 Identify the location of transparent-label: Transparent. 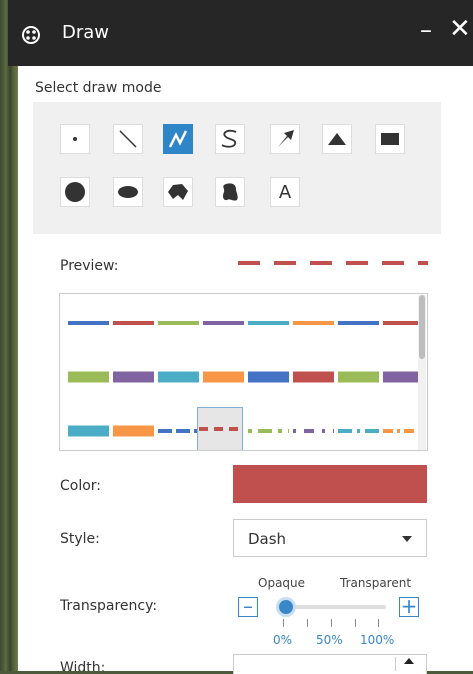
(376, 583).